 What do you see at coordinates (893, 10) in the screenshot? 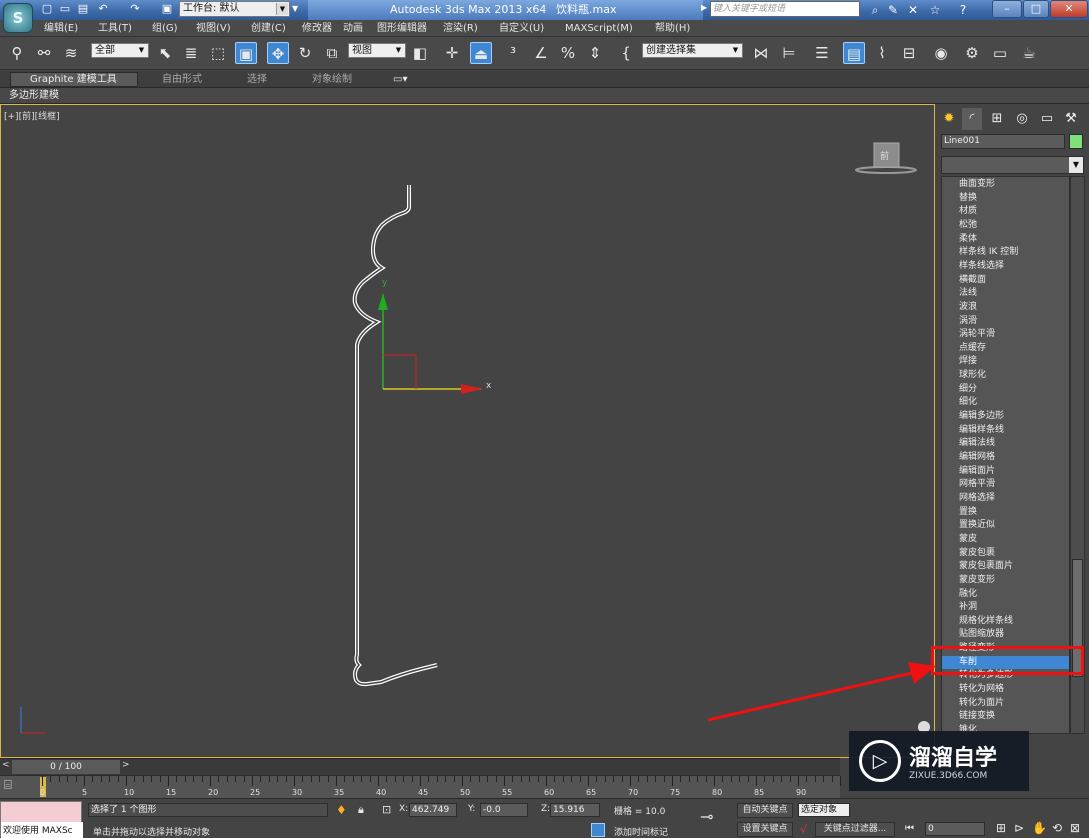
I see `communication-icon: ✎` at bounding box center [893, 10].